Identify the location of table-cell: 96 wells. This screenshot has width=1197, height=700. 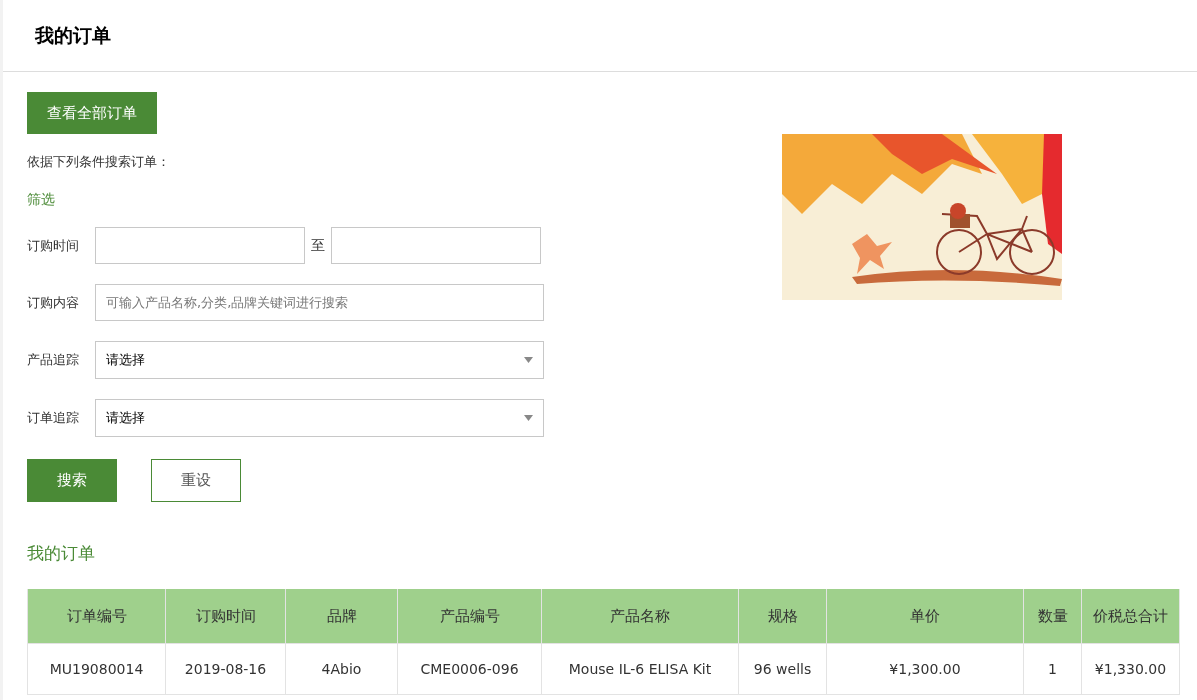
(782, 669).